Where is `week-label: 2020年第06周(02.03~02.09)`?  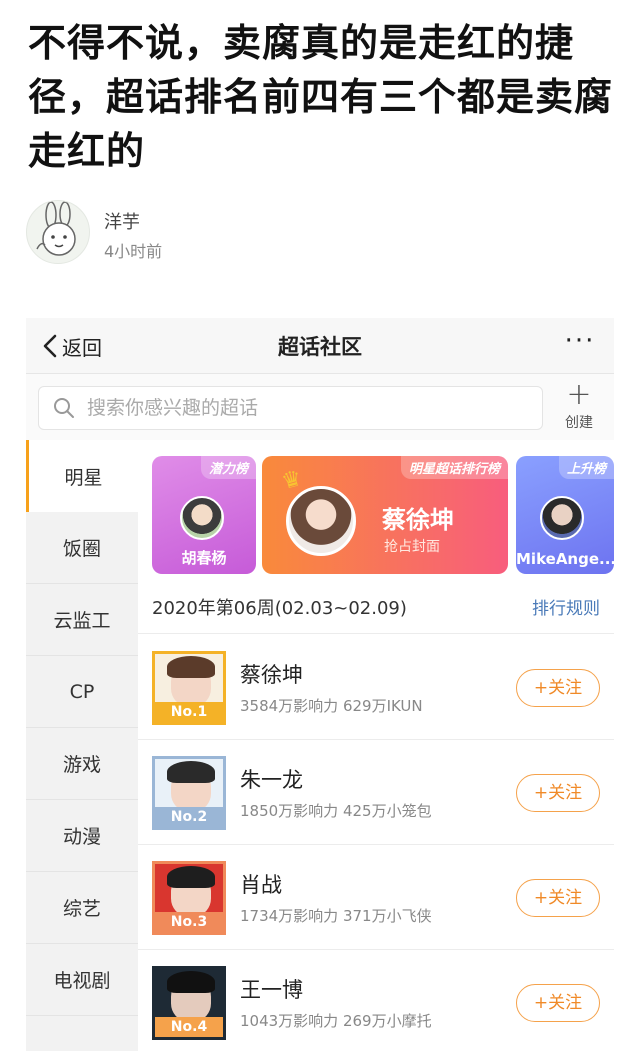
week-label: 2020年第06周(02.03~02.09) is located at coordinates (279, 608).